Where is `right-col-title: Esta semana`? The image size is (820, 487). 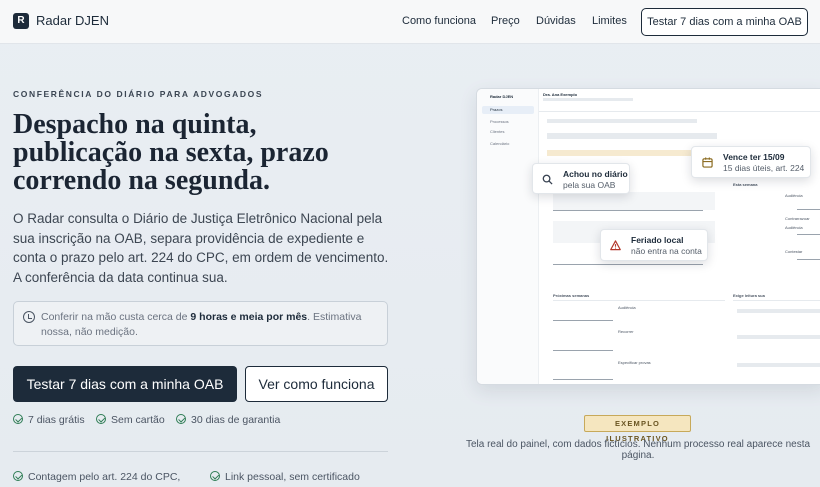 right-col-title: Esta semana is located at coordinates (745, 184).